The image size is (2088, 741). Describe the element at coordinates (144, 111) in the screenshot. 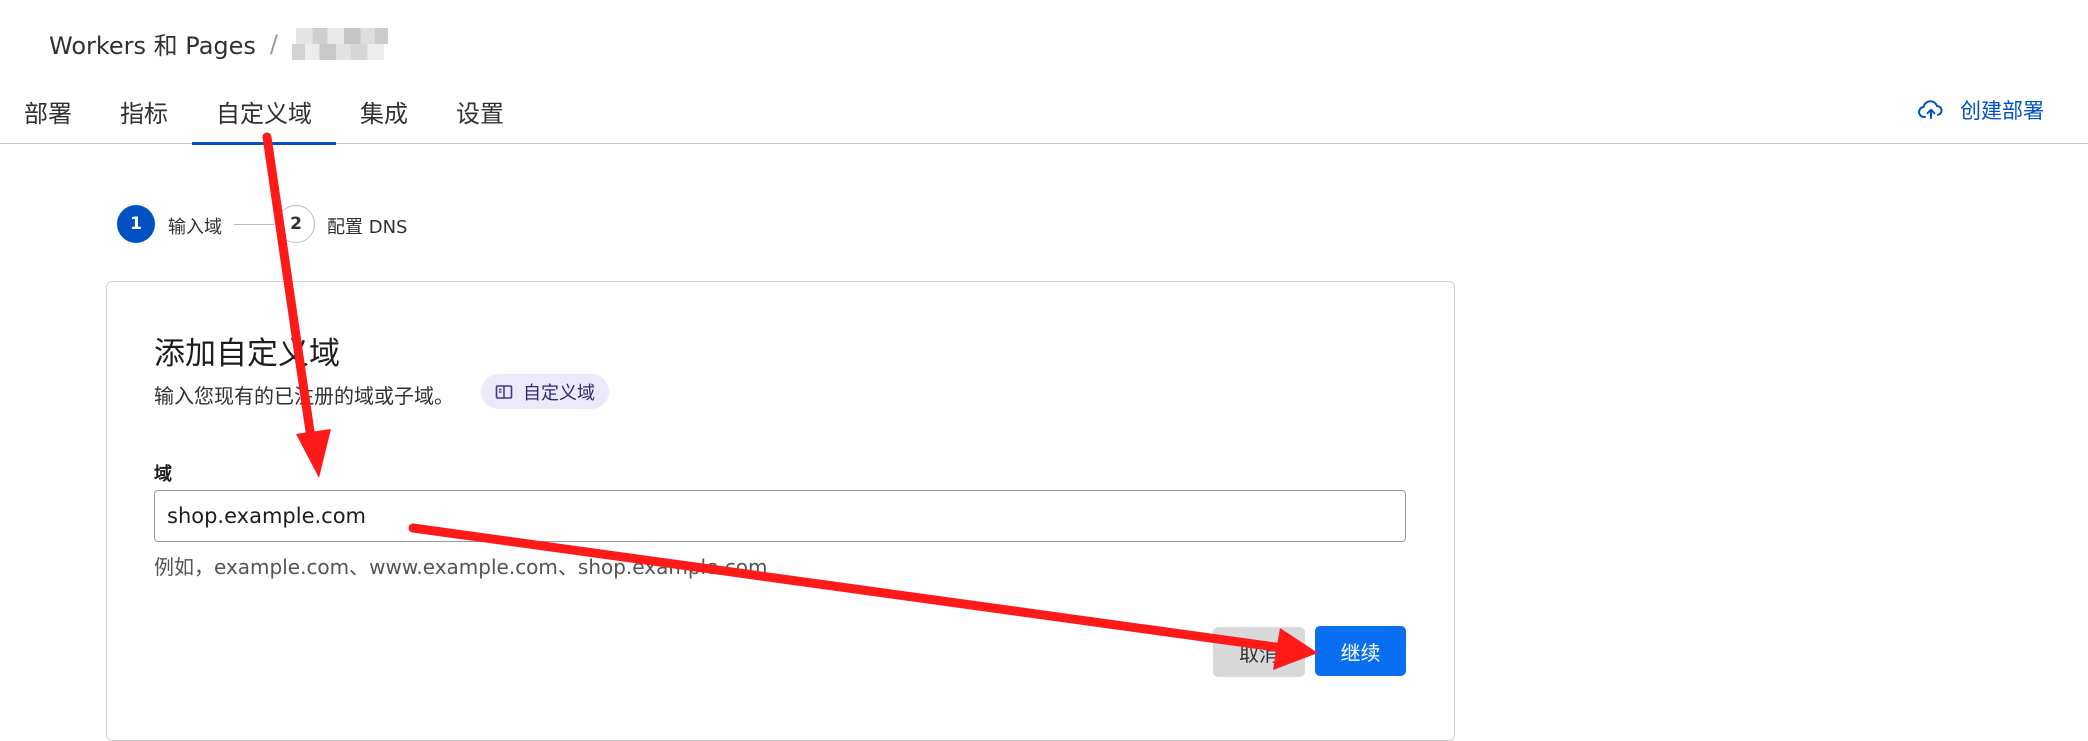

I see `tab-metrics: 指标` at that location.